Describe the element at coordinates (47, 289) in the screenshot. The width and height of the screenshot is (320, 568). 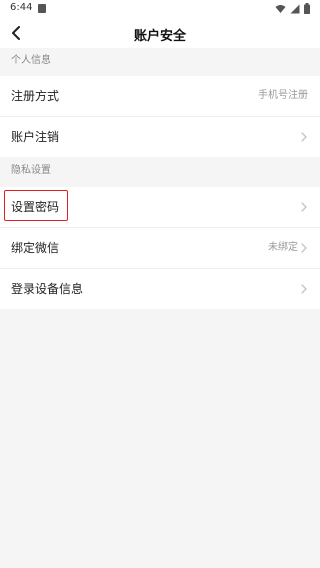
I see `login-devices-label: 登录设备信息` at that location.